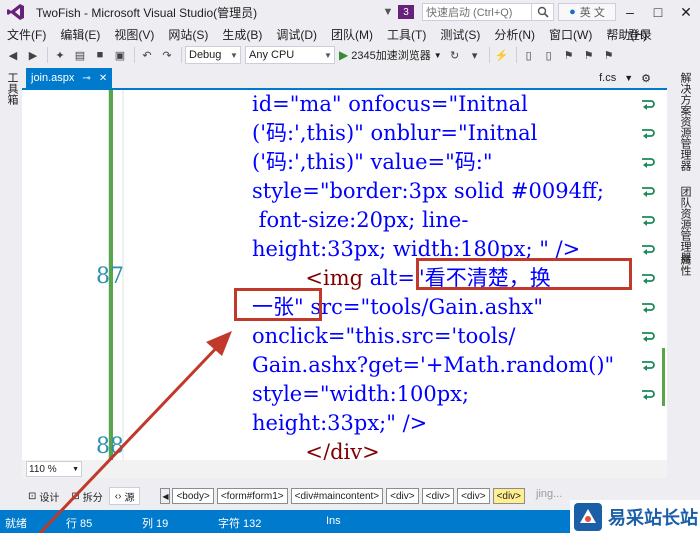  I want to click on team-explorer-tab: 团队资源管理器, so click(685, 224).